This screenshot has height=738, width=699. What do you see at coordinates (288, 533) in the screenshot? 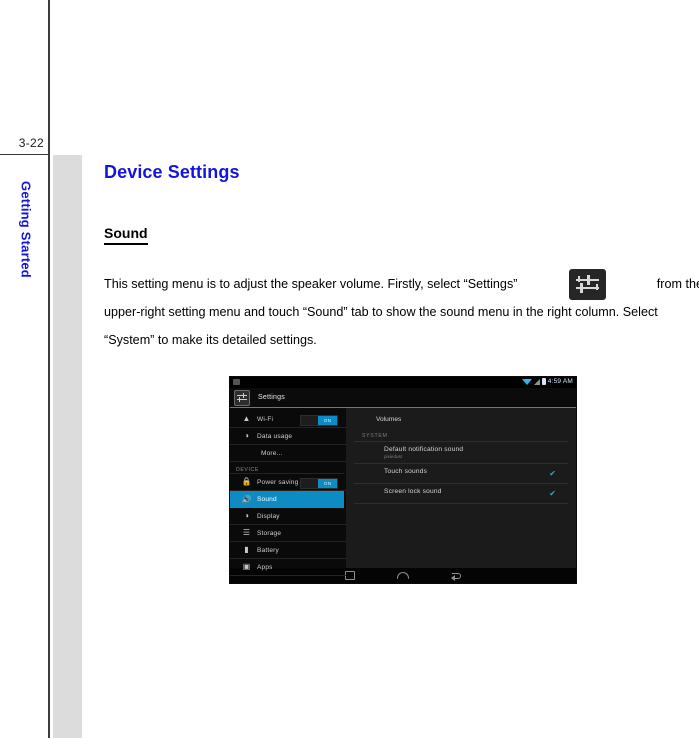
I see `sidebar-item-storage: ☰ Storage` at bounding box center [288, 533].